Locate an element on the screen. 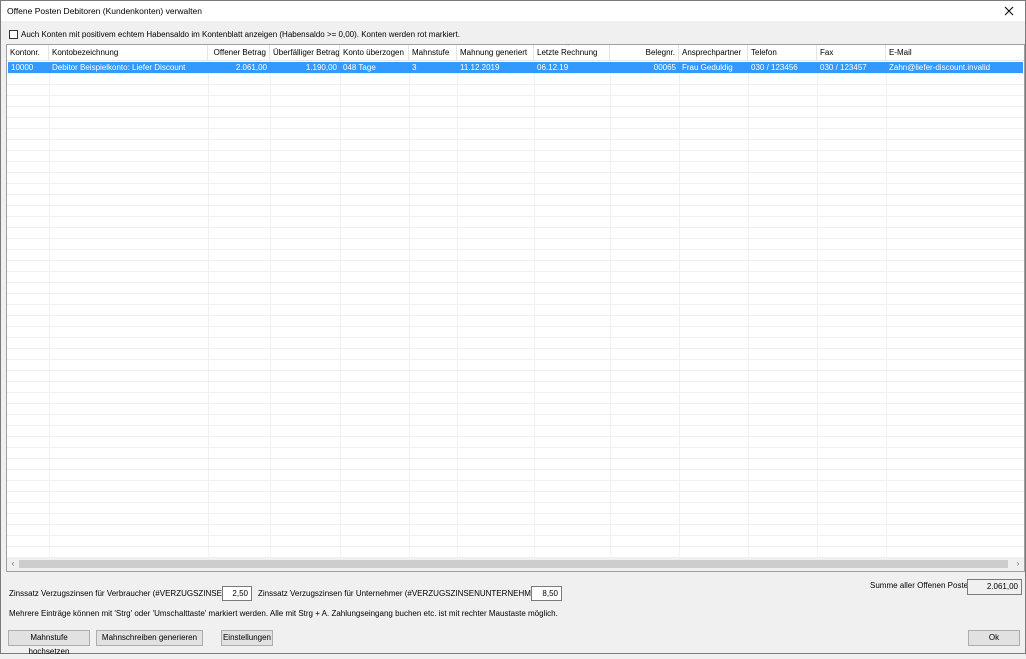 This screenshot has width=1026, height=659. close-button is located at coordinates (1009, 11).